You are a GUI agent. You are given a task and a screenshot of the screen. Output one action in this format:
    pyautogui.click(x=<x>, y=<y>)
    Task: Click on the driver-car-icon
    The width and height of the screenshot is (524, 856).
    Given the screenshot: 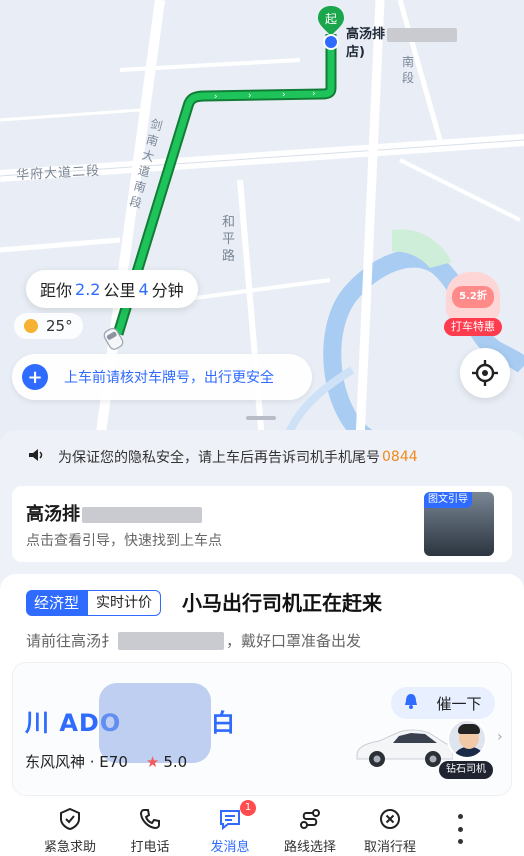 What is the action you would take?
    pyautogui.click(x=113, y=338)
    